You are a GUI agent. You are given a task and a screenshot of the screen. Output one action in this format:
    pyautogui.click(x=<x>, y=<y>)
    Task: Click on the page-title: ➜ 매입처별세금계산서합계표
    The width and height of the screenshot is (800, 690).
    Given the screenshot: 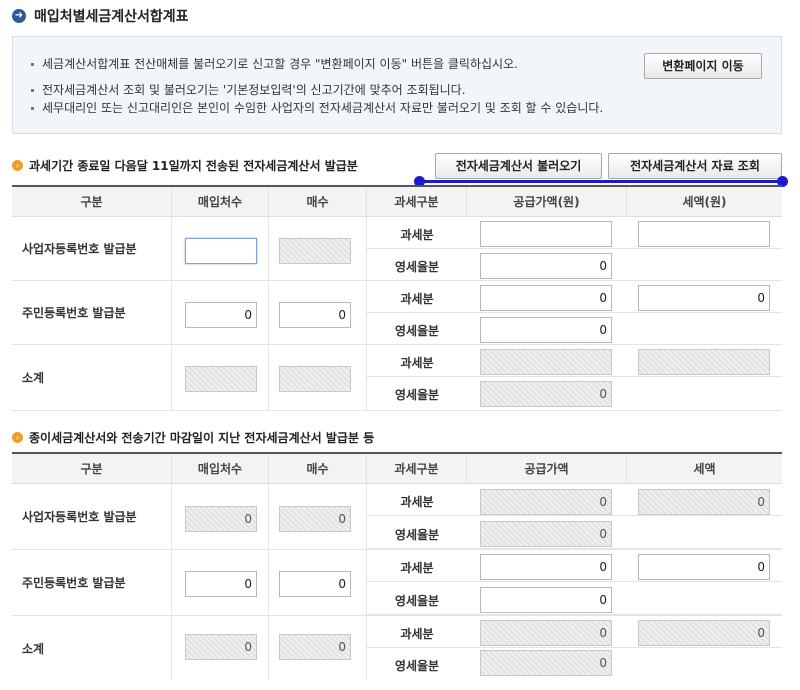 What is the action you would take?
    pyautogui.click(x=100, y=16)
    